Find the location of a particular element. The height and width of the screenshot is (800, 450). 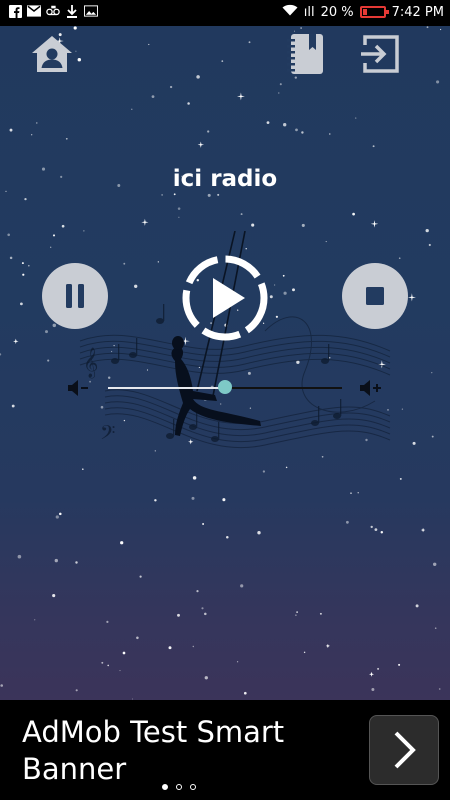

system-status: ıll 20 % 7:42 PM is located at coordinates (363, 12).